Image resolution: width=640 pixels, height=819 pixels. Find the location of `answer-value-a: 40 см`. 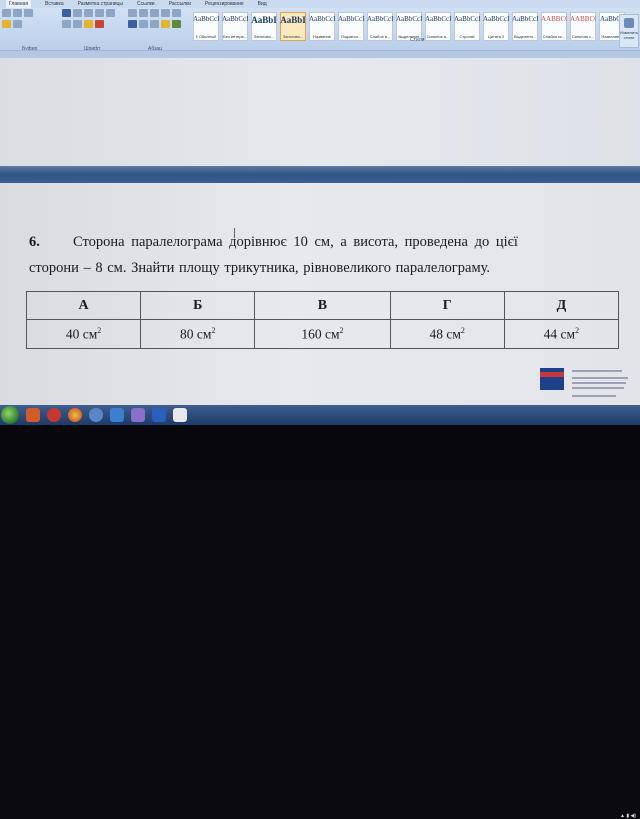

answer-value-a: 40 см is located at coordinates (81, 334).